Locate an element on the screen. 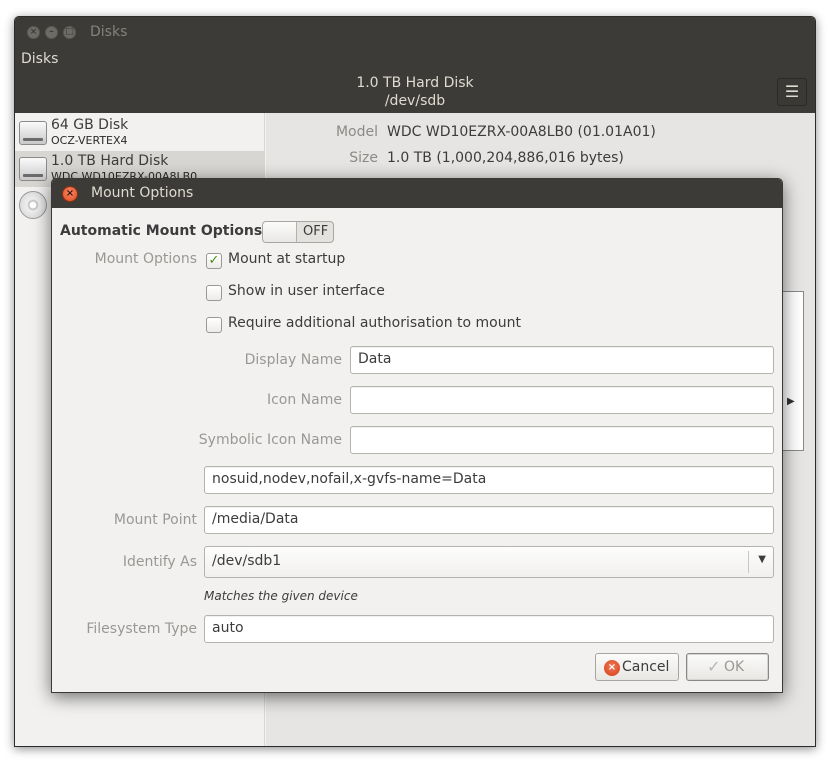 This screenshot has width=834, height=763. automatic-mount-options-label: Automatic Mount Options is located at coordinates (161, 231).